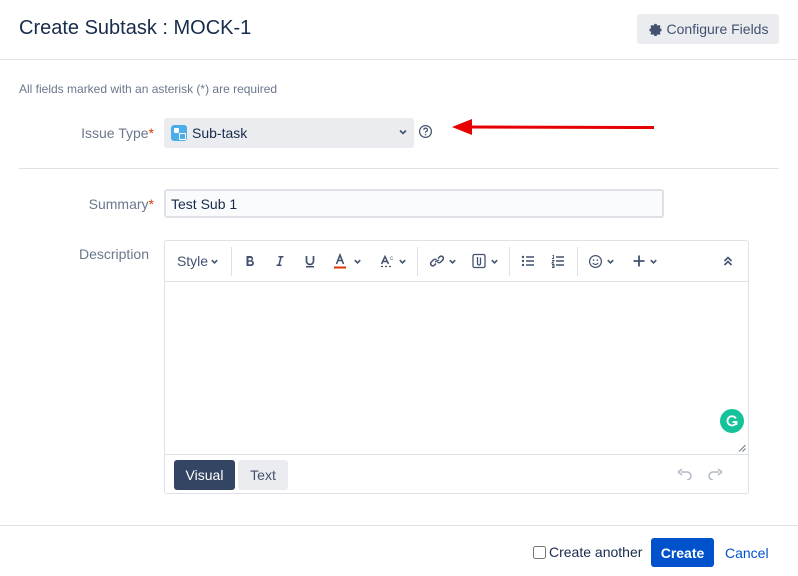 This screenshot has width=798, height=576. I want to click on cancel-link: Cancel, so click(747, 553).